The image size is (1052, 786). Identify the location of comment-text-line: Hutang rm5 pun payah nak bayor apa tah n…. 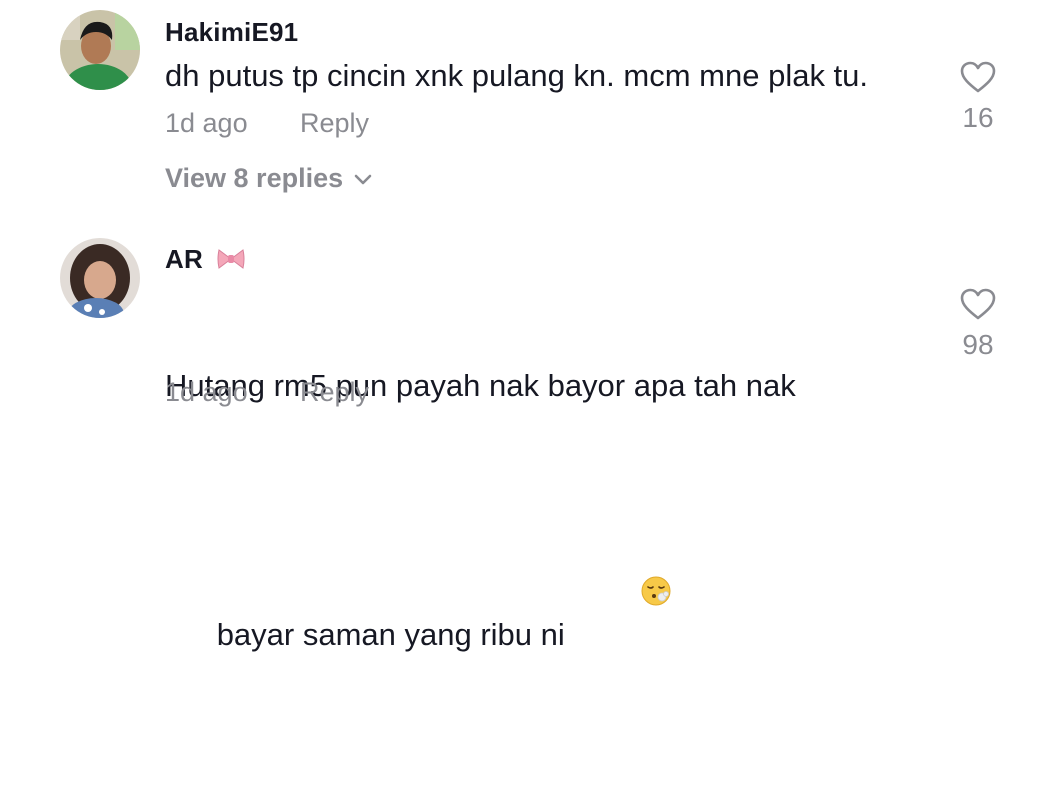
(480, 385).